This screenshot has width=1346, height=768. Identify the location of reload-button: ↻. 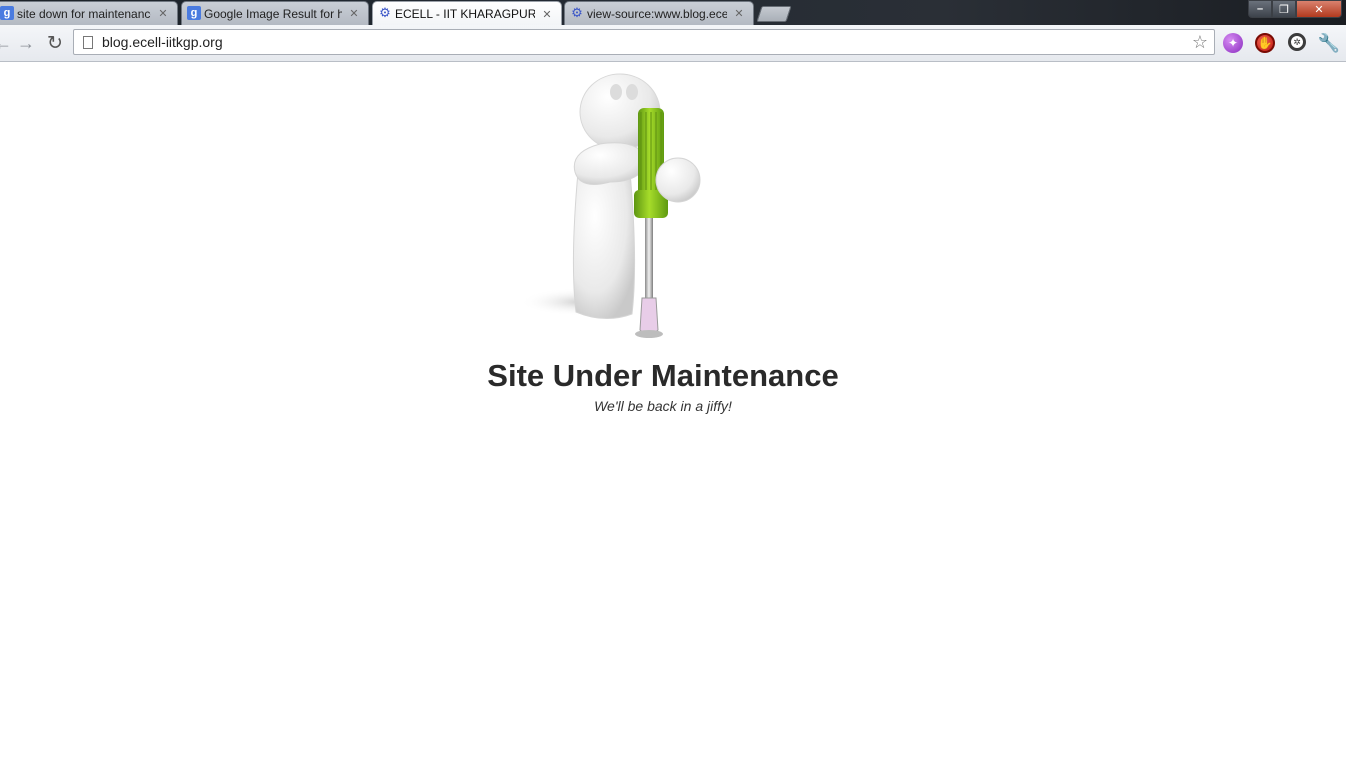
(55, 43).